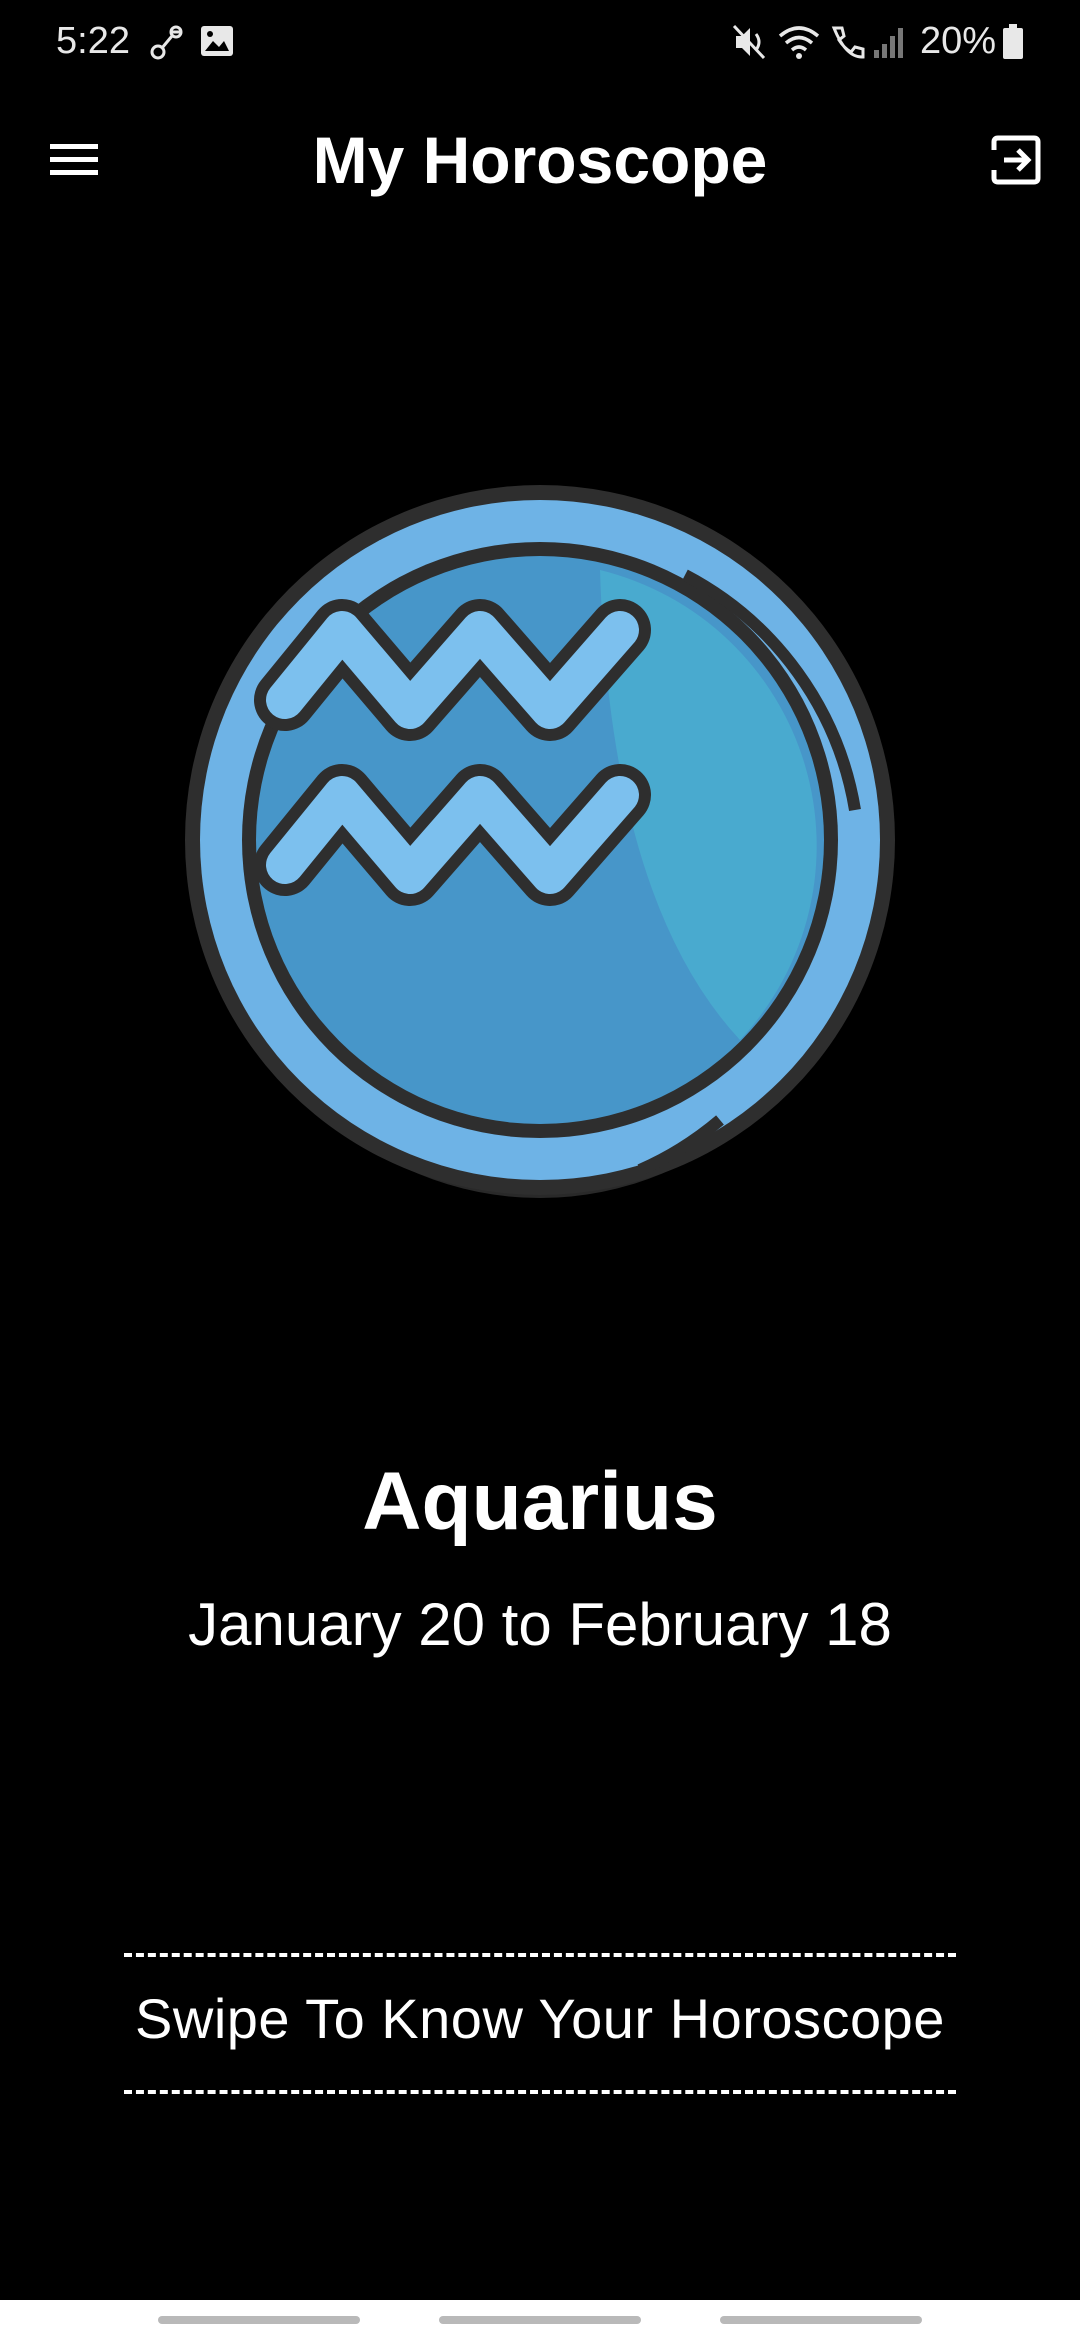  I want to click on swipe-hint: Swipe To Know Your Horoscope, so click(540, 2018).